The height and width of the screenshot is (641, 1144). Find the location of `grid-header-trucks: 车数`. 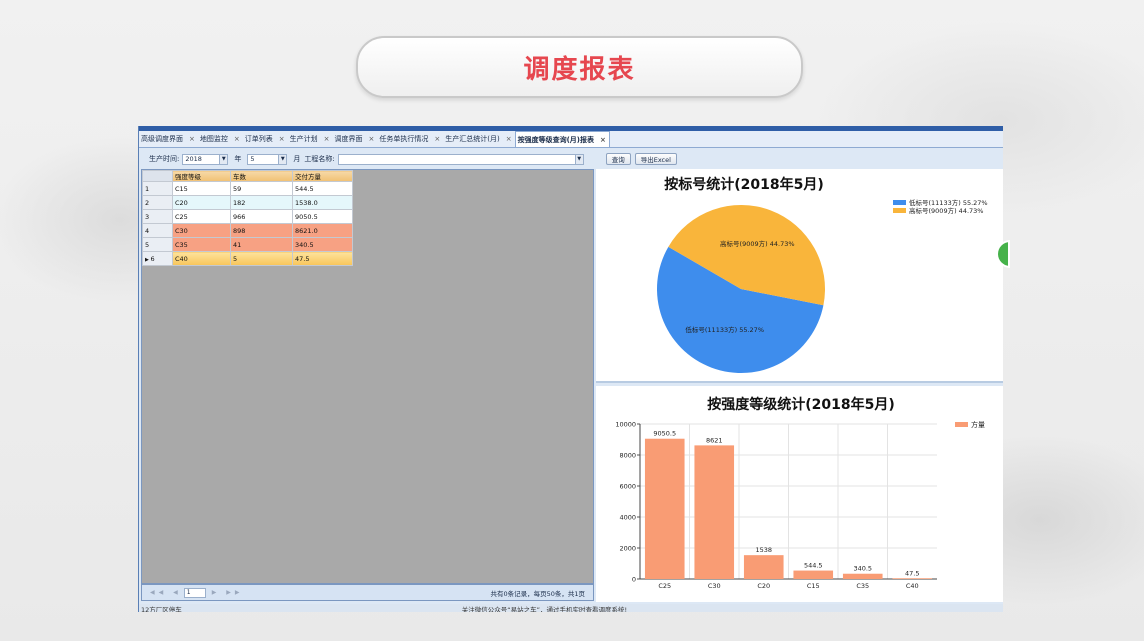

grid-header-trucks: 车数 is located at coordinates (261, 176).